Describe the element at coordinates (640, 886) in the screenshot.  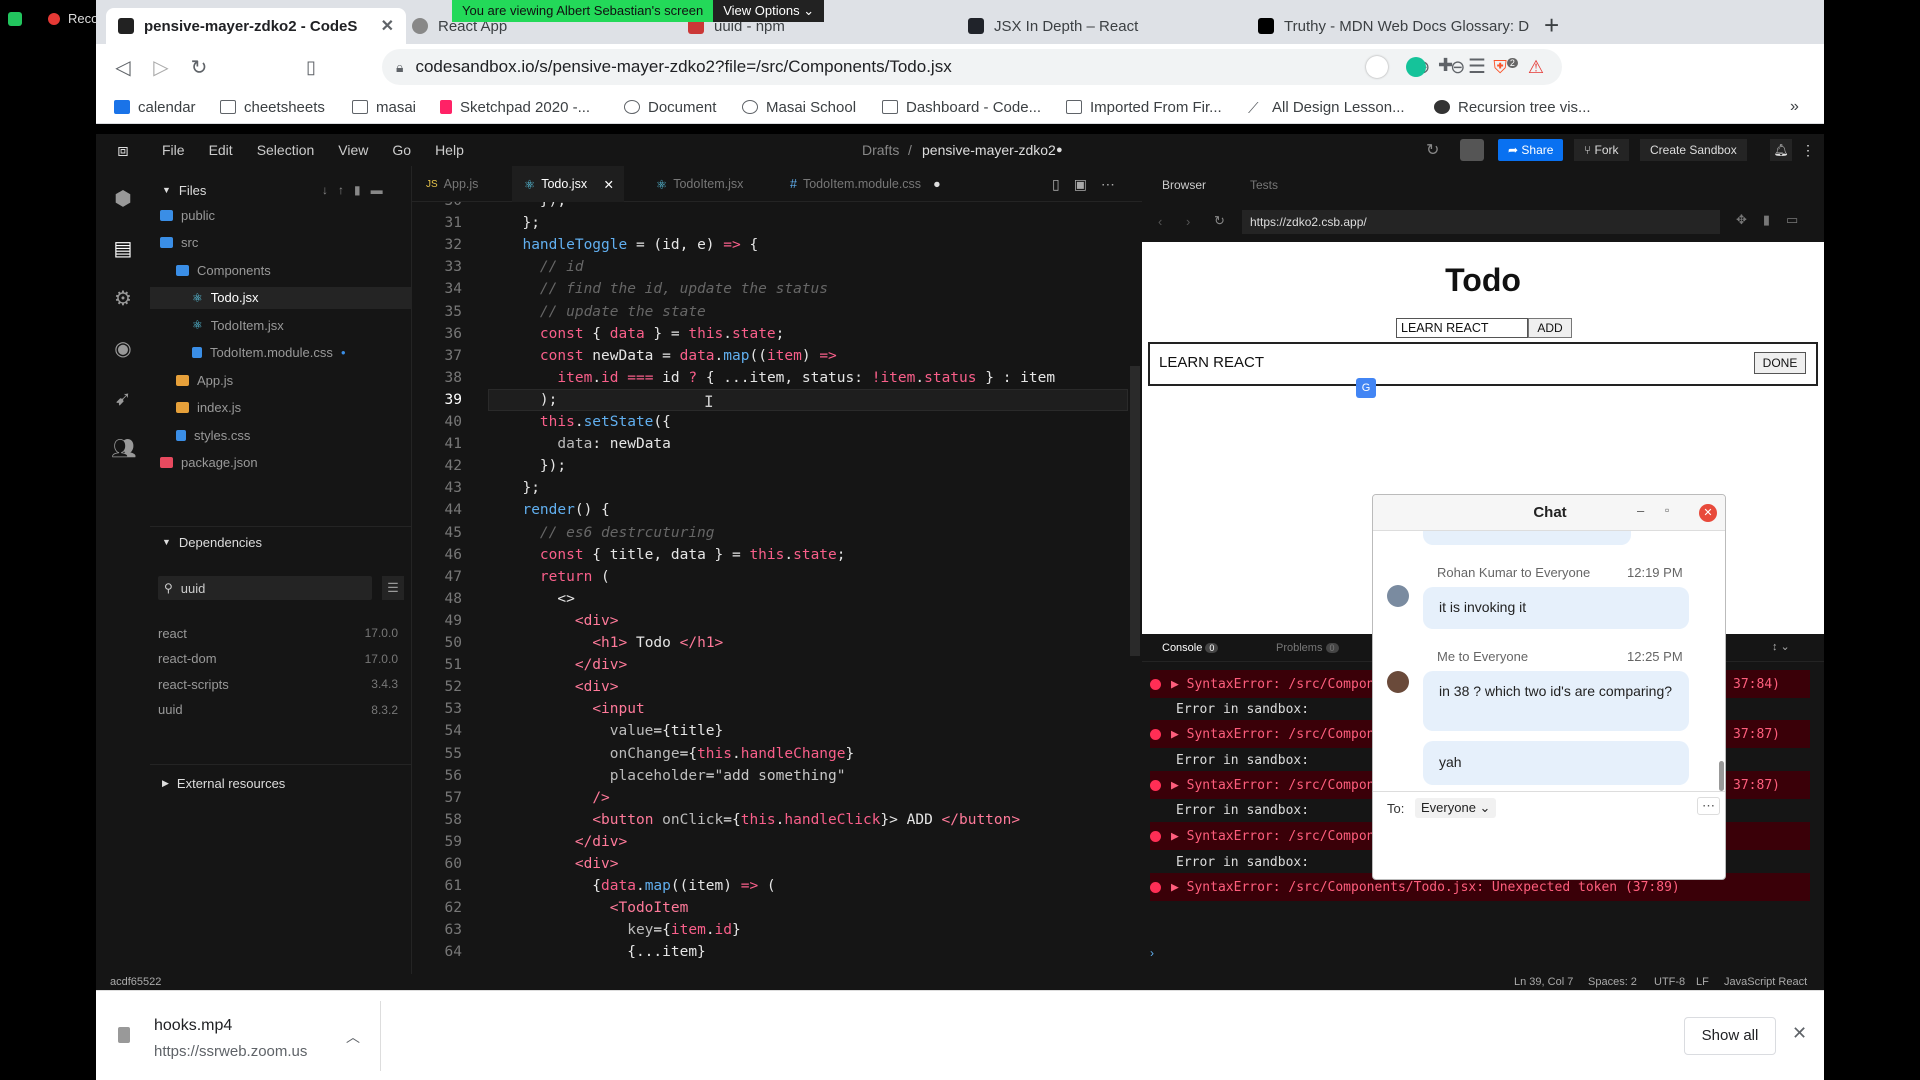
I see `code-line: {data.map((item) => (` at that location.